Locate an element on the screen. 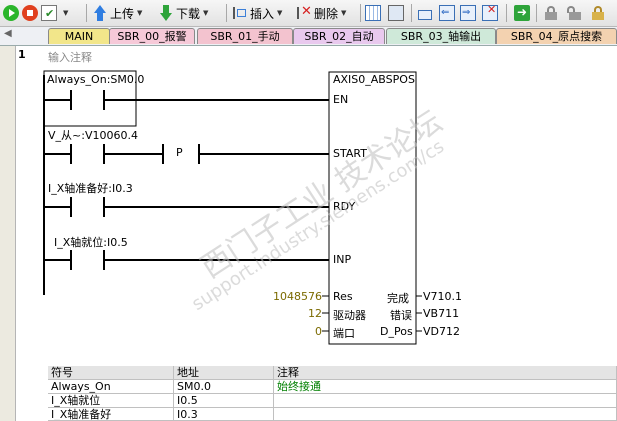 The image size is (617, 421). tab-sbr04-home-search: SBR_04_原点搜索 is located at coordinates (556, 36).